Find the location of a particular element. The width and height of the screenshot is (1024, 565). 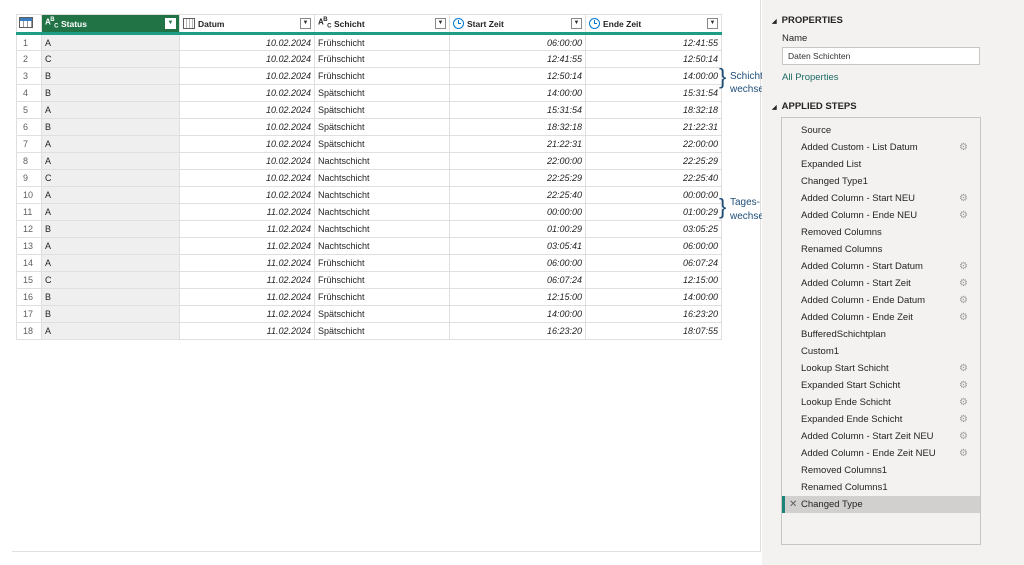

cell-ende-zeit: 21:22:31 is located at coordinates (653, 127).